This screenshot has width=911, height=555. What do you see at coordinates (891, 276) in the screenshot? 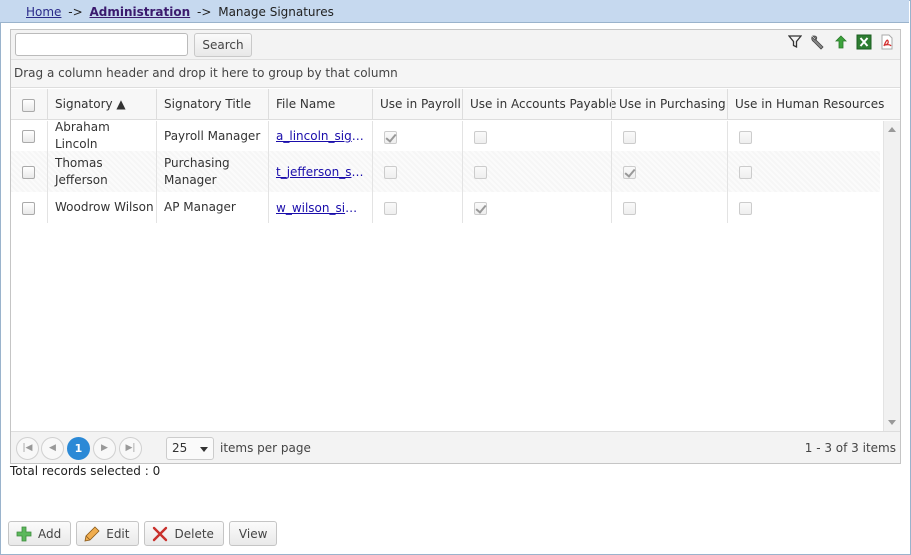
I see `vertical-scrollbar` at bounding box center [891, 276].